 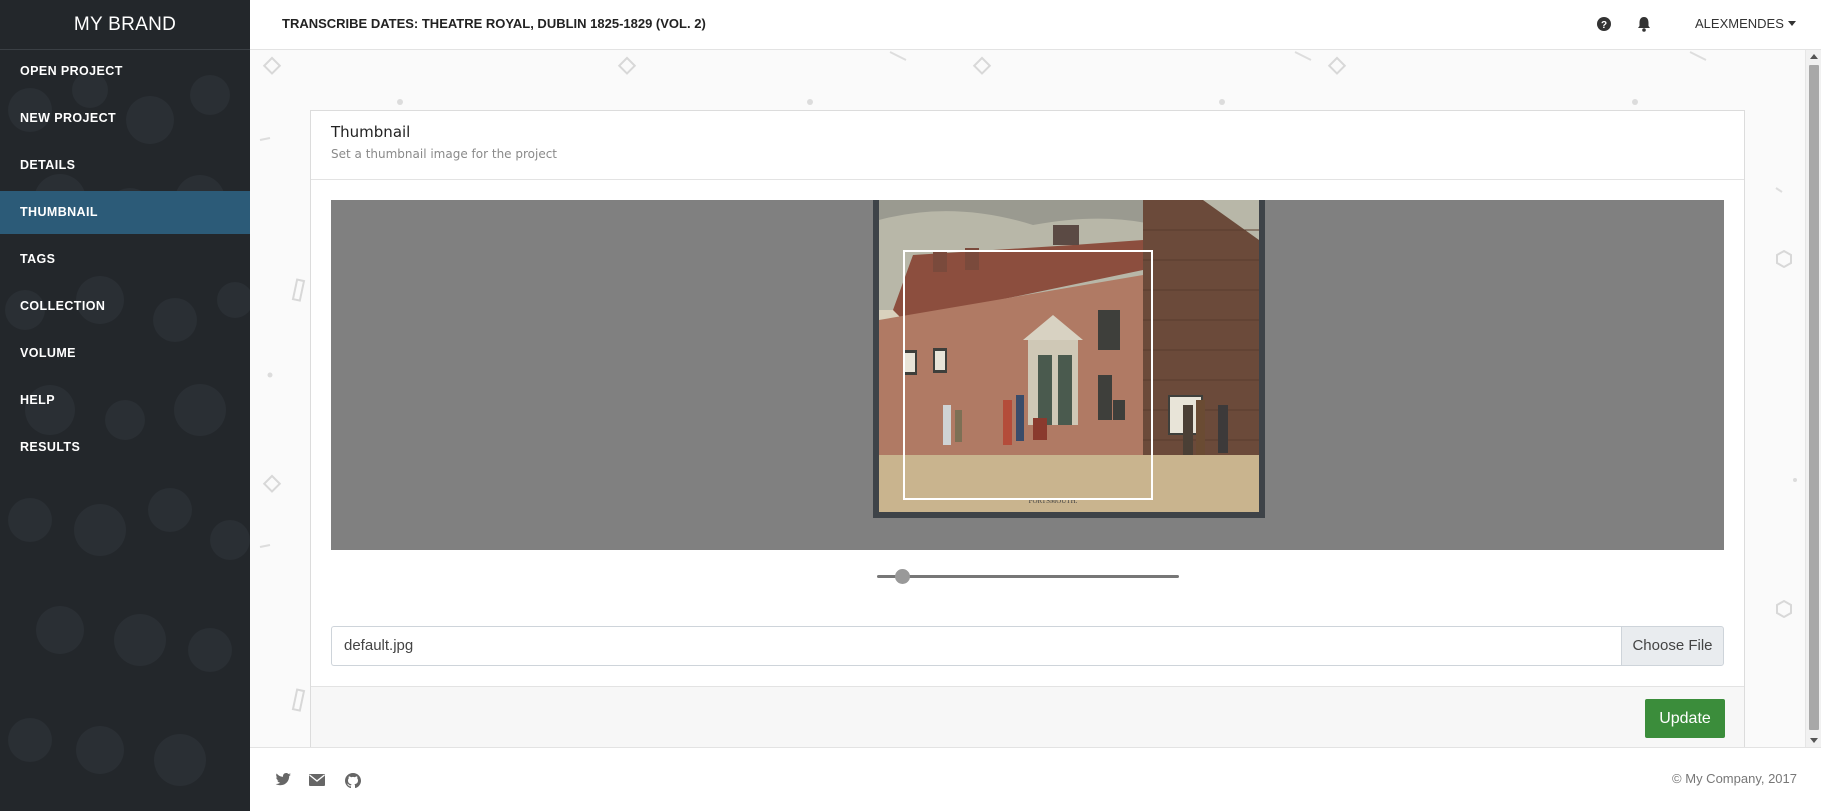 I want to click on scroll-down-arrow-icon, so click(x=1814, y=740).